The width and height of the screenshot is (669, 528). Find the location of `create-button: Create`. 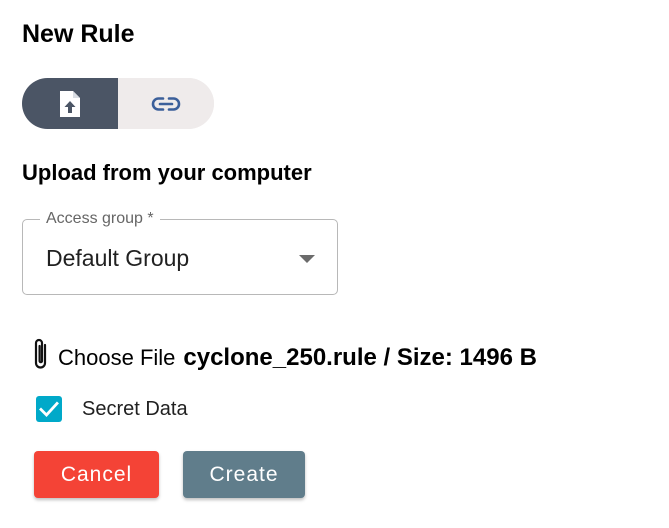

create-button: Create is located at coordinates (244, 474).